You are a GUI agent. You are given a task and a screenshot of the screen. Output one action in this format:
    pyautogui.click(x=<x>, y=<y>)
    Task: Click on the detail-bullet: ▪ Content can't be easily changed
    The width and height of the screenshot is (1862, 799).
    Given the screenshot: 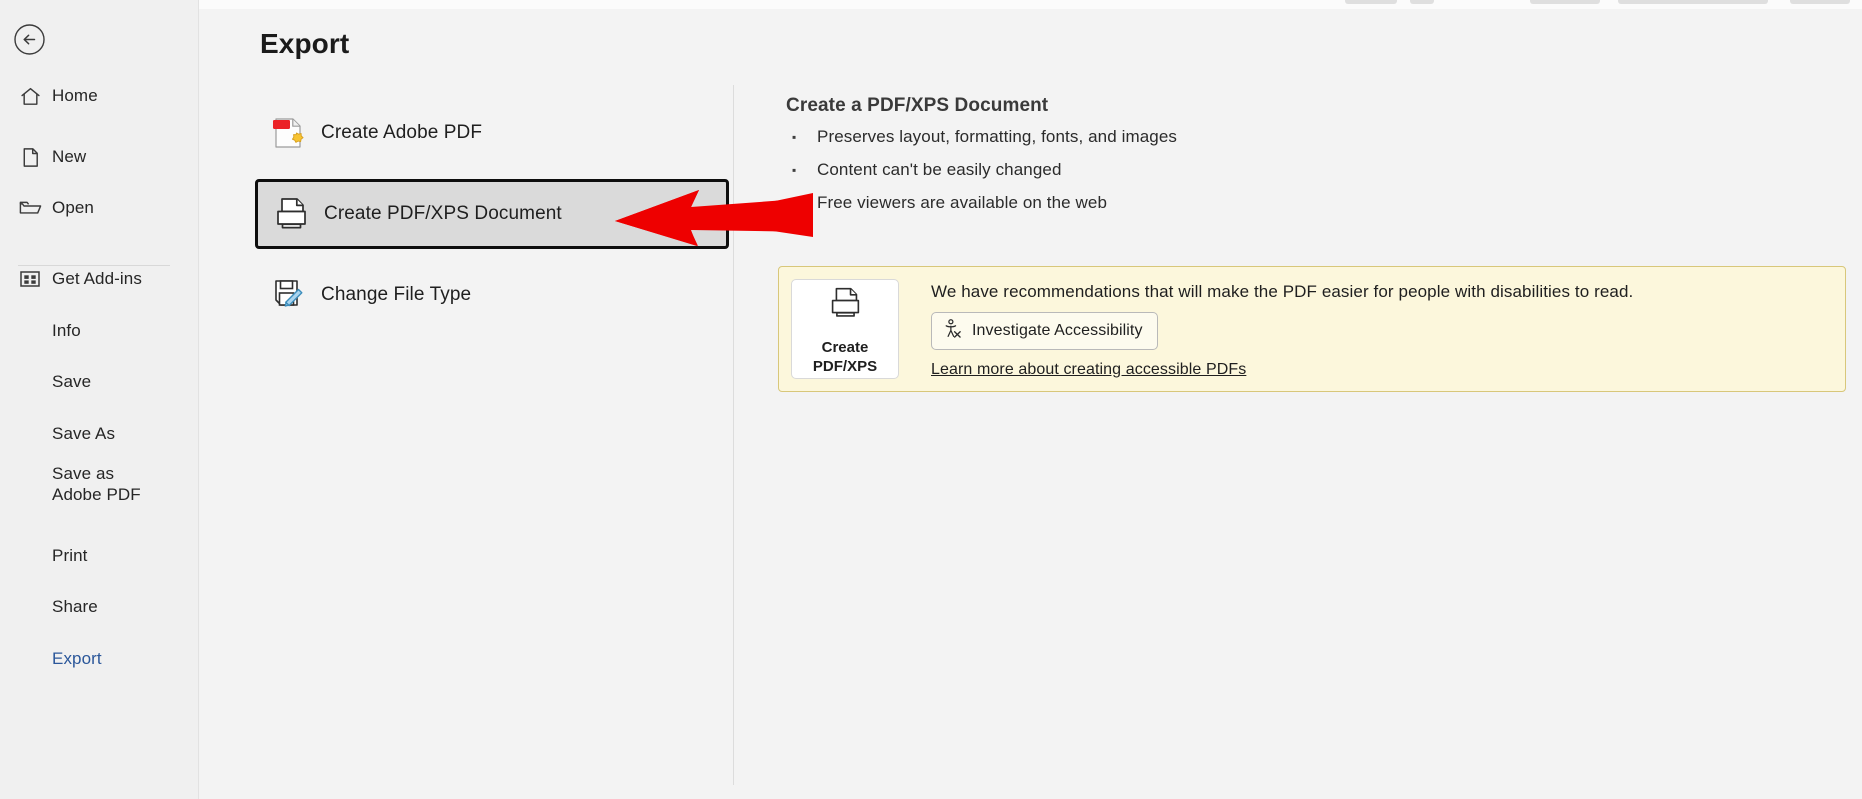 What is the action you would take?
    pyautogui.click(x=1316, y=170)
    